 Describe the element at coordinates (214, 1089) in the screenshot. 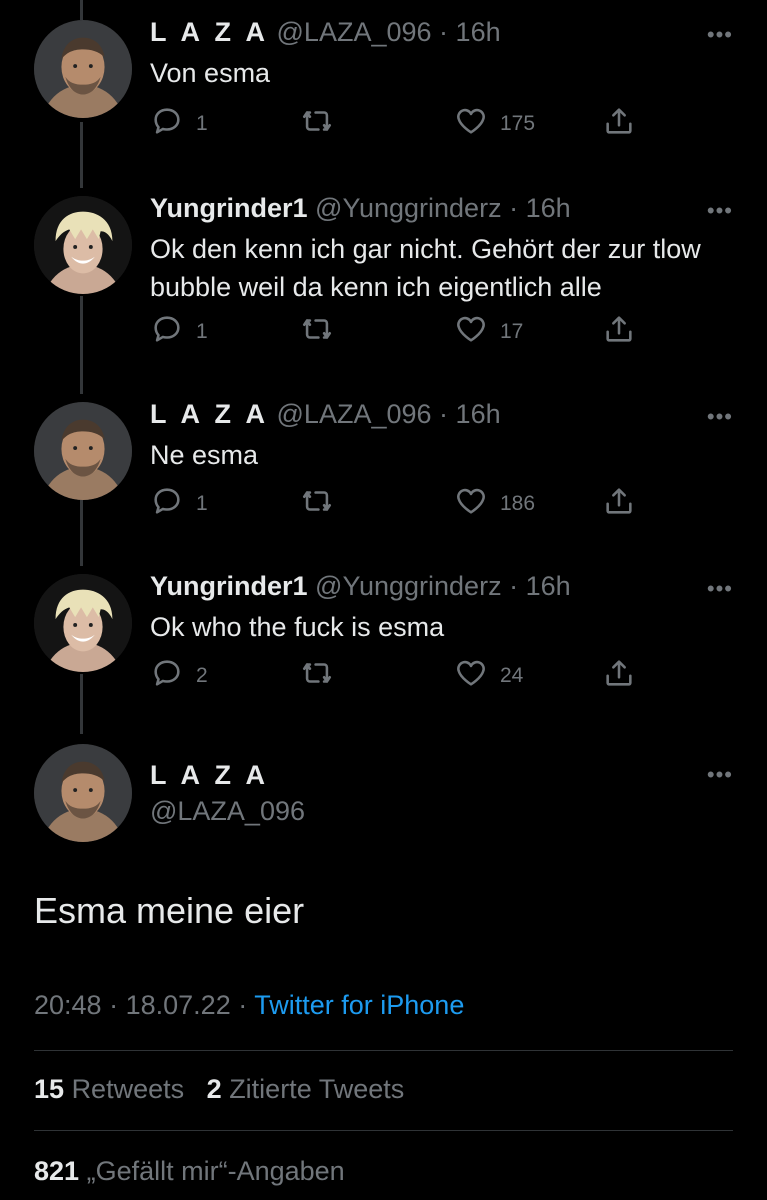

I see `quotes-count: 2` at that location.